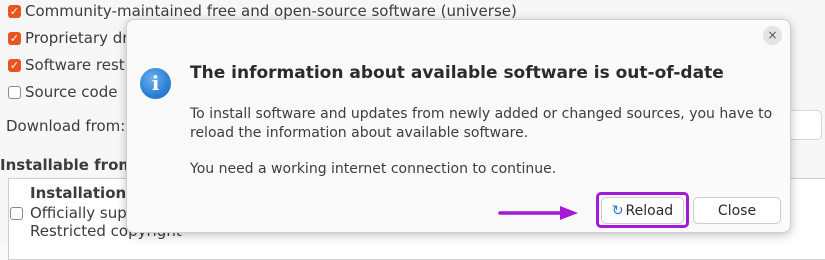 The width and height of the screenshot is (825, 260). I want to click on reload-button: ↻ Reload, so click(642, 210).